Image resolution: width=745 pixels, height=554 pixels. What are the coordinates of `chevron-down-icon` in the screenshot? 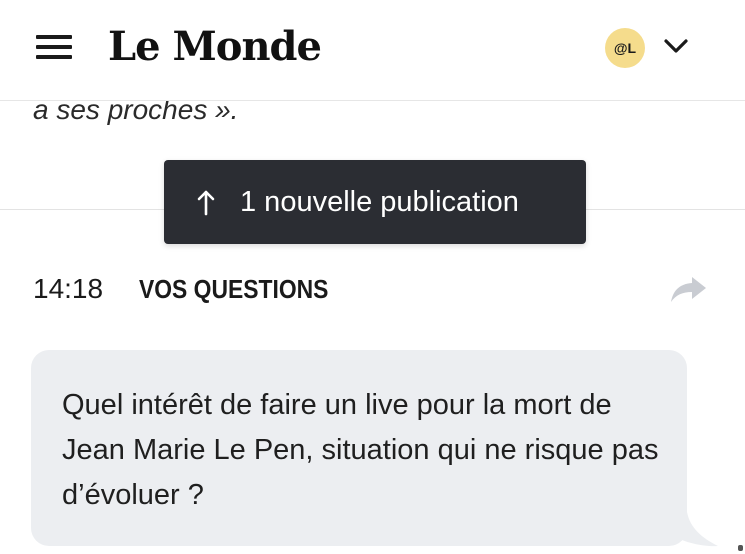 It's located at (676, 46).